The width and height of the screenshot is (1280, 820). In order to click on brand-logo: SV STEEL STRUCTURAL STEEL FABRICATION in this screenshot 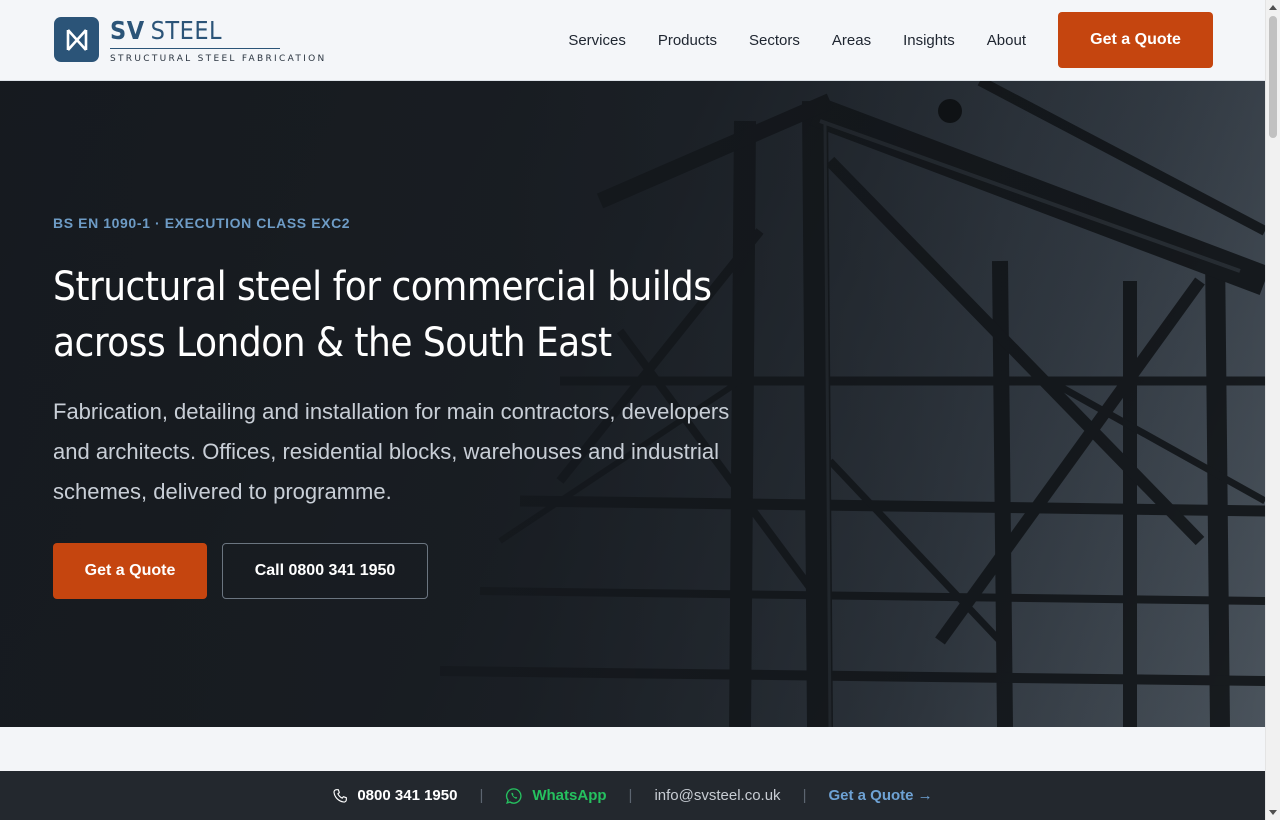, I will do `click(190, 40)`.